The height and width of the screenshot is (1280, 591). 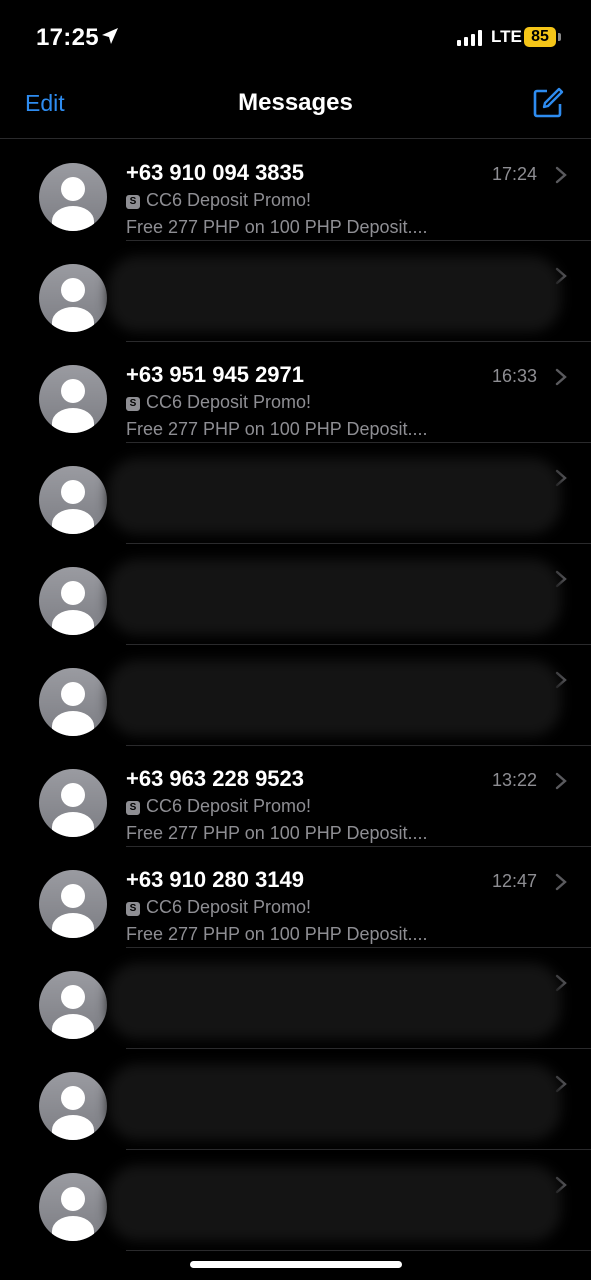 I want to click on sender-name: +63 963 228 9523, so click(x=215, y=778).